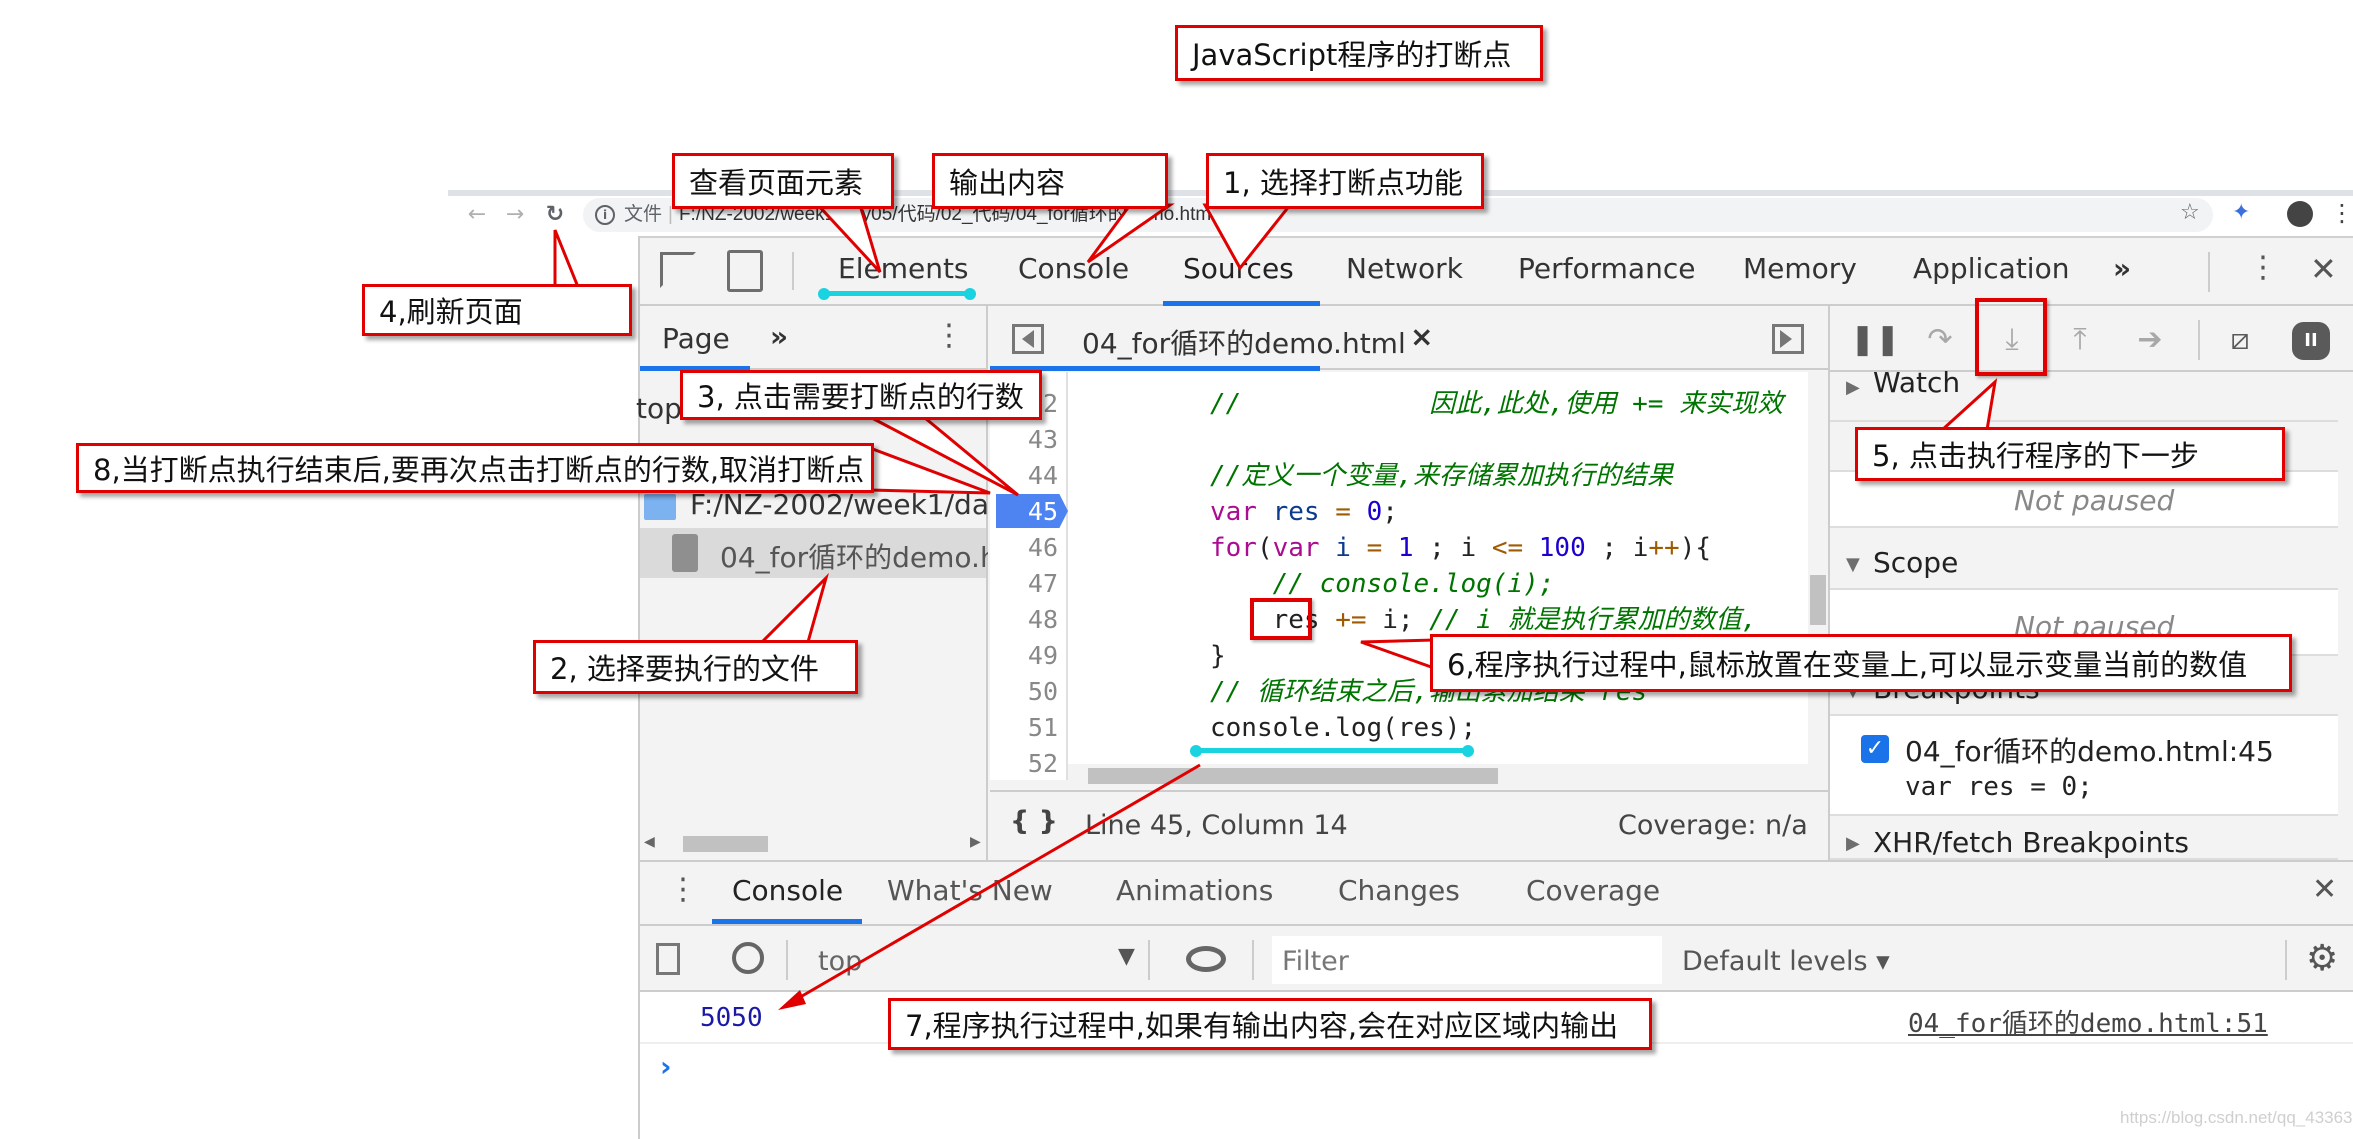  I want to click on device-toolbar-icon, so click(745, 271).